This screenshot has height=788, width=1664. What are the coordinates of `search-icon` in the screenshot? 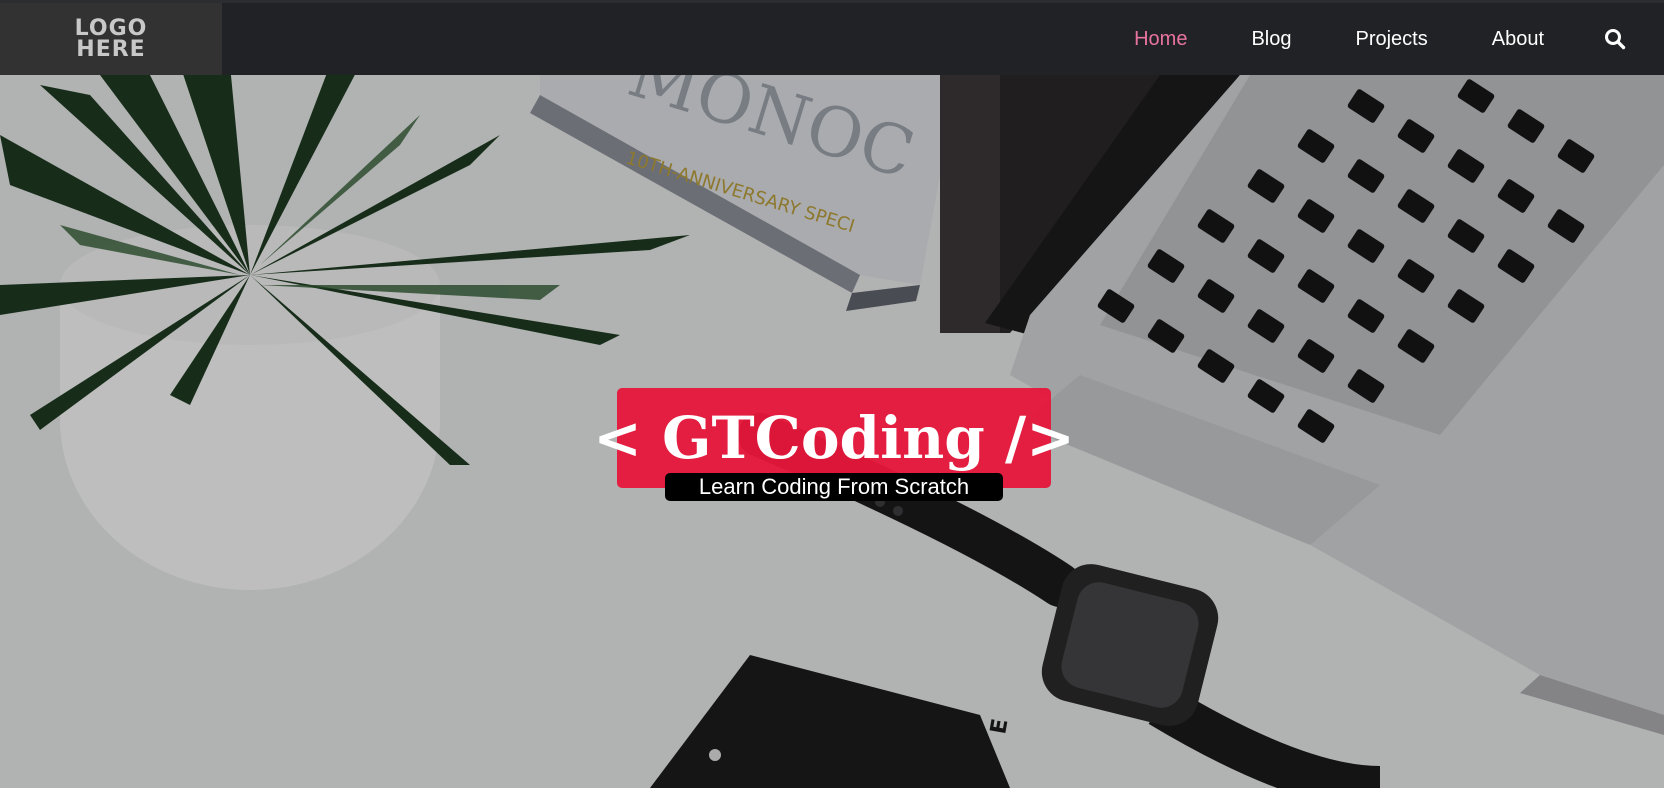 It's located at (1615, 39).